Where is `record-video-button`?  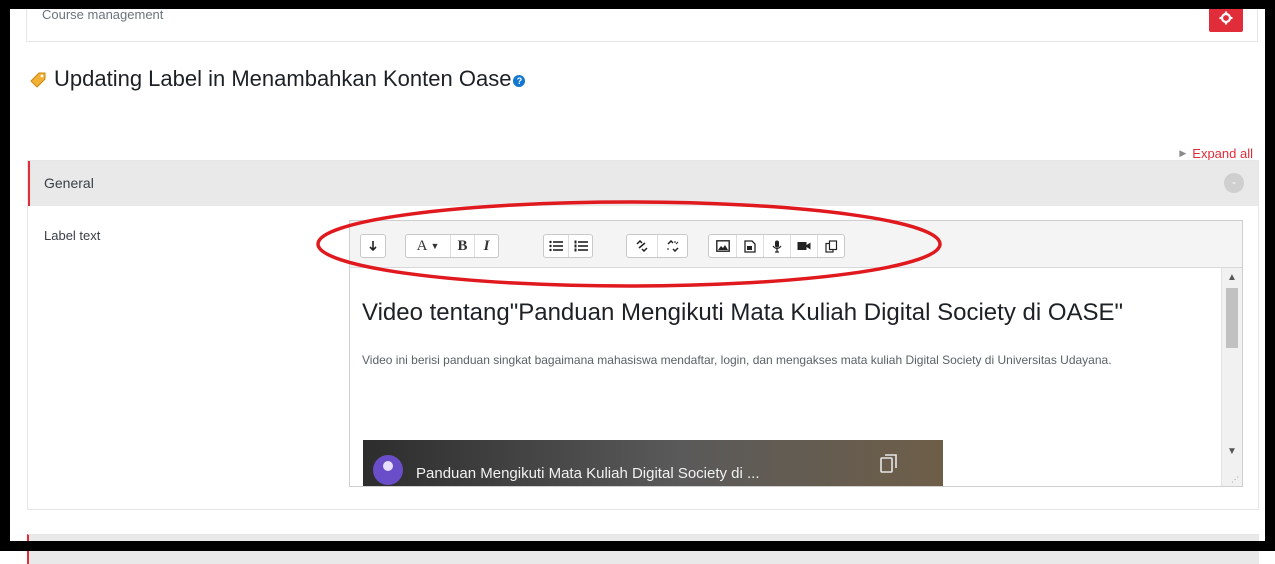
record-video-button is located at coordinates (803, 246).